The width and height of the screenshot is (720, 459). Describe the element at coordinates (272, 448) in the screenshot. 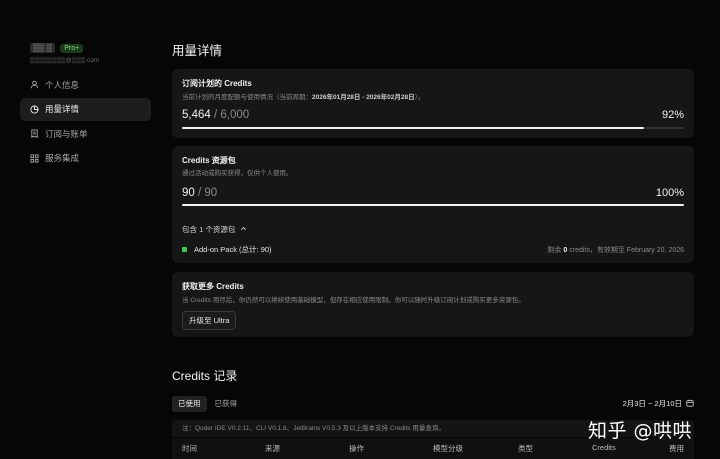

I see `column-header: 来源` at that location.